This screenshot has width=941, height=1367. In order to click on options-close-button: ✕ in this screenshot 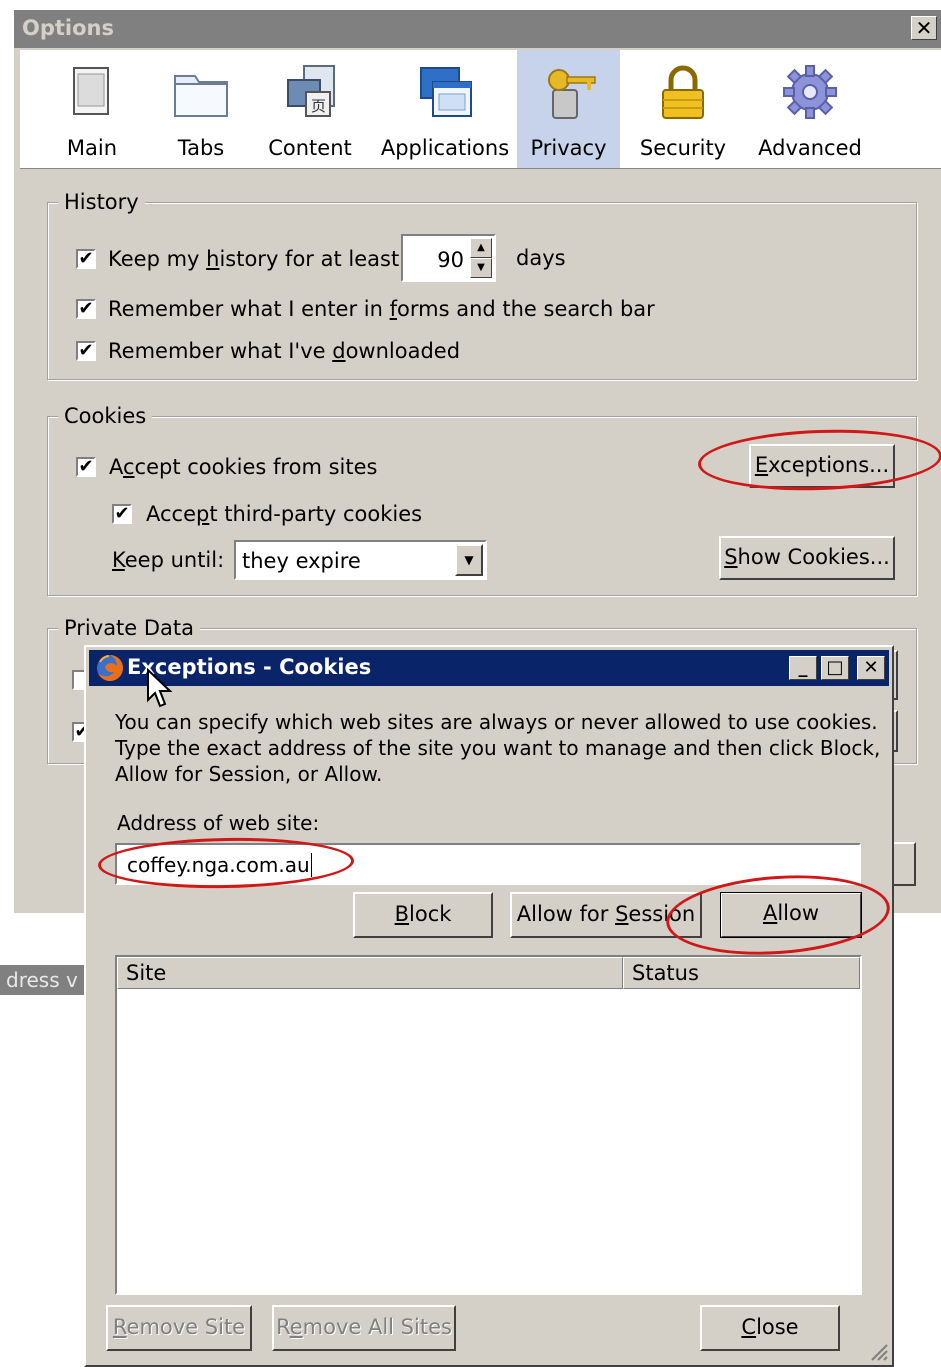, I will do `click(924, 28)`.